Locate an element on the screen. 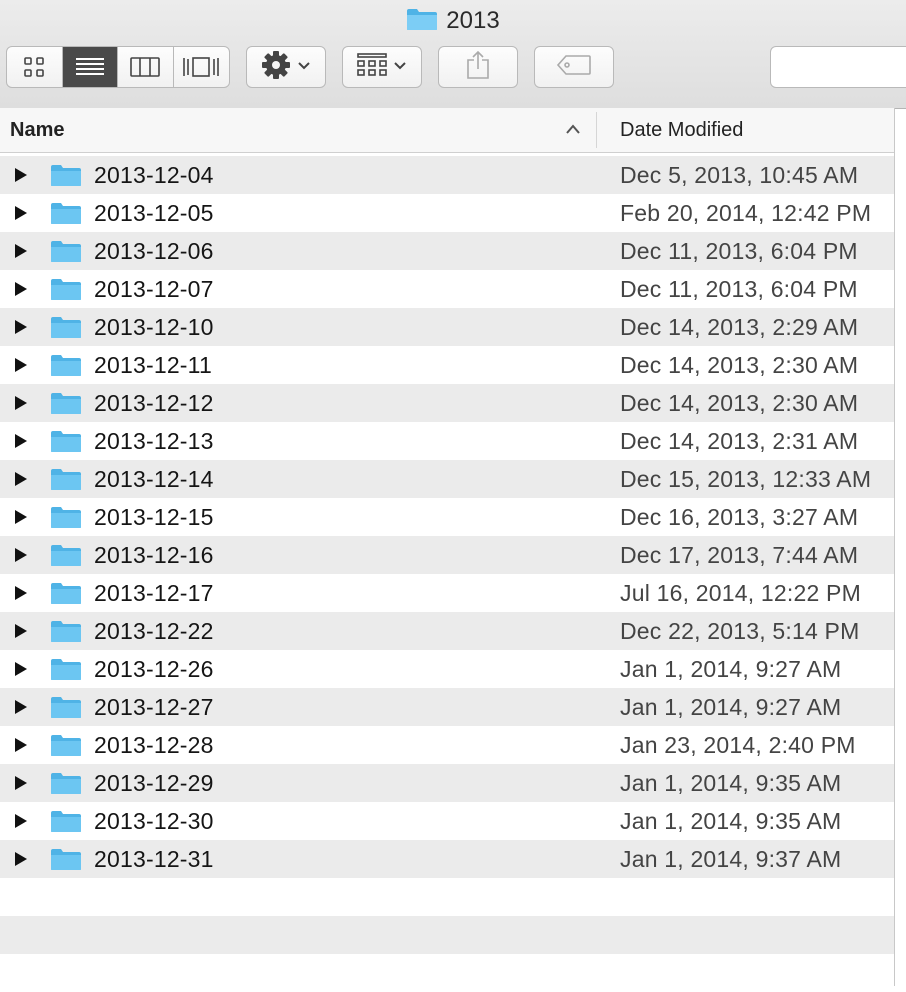 The width and height of the screenshot is (906, 992). arrange-button is located at coordinates (382, 67).